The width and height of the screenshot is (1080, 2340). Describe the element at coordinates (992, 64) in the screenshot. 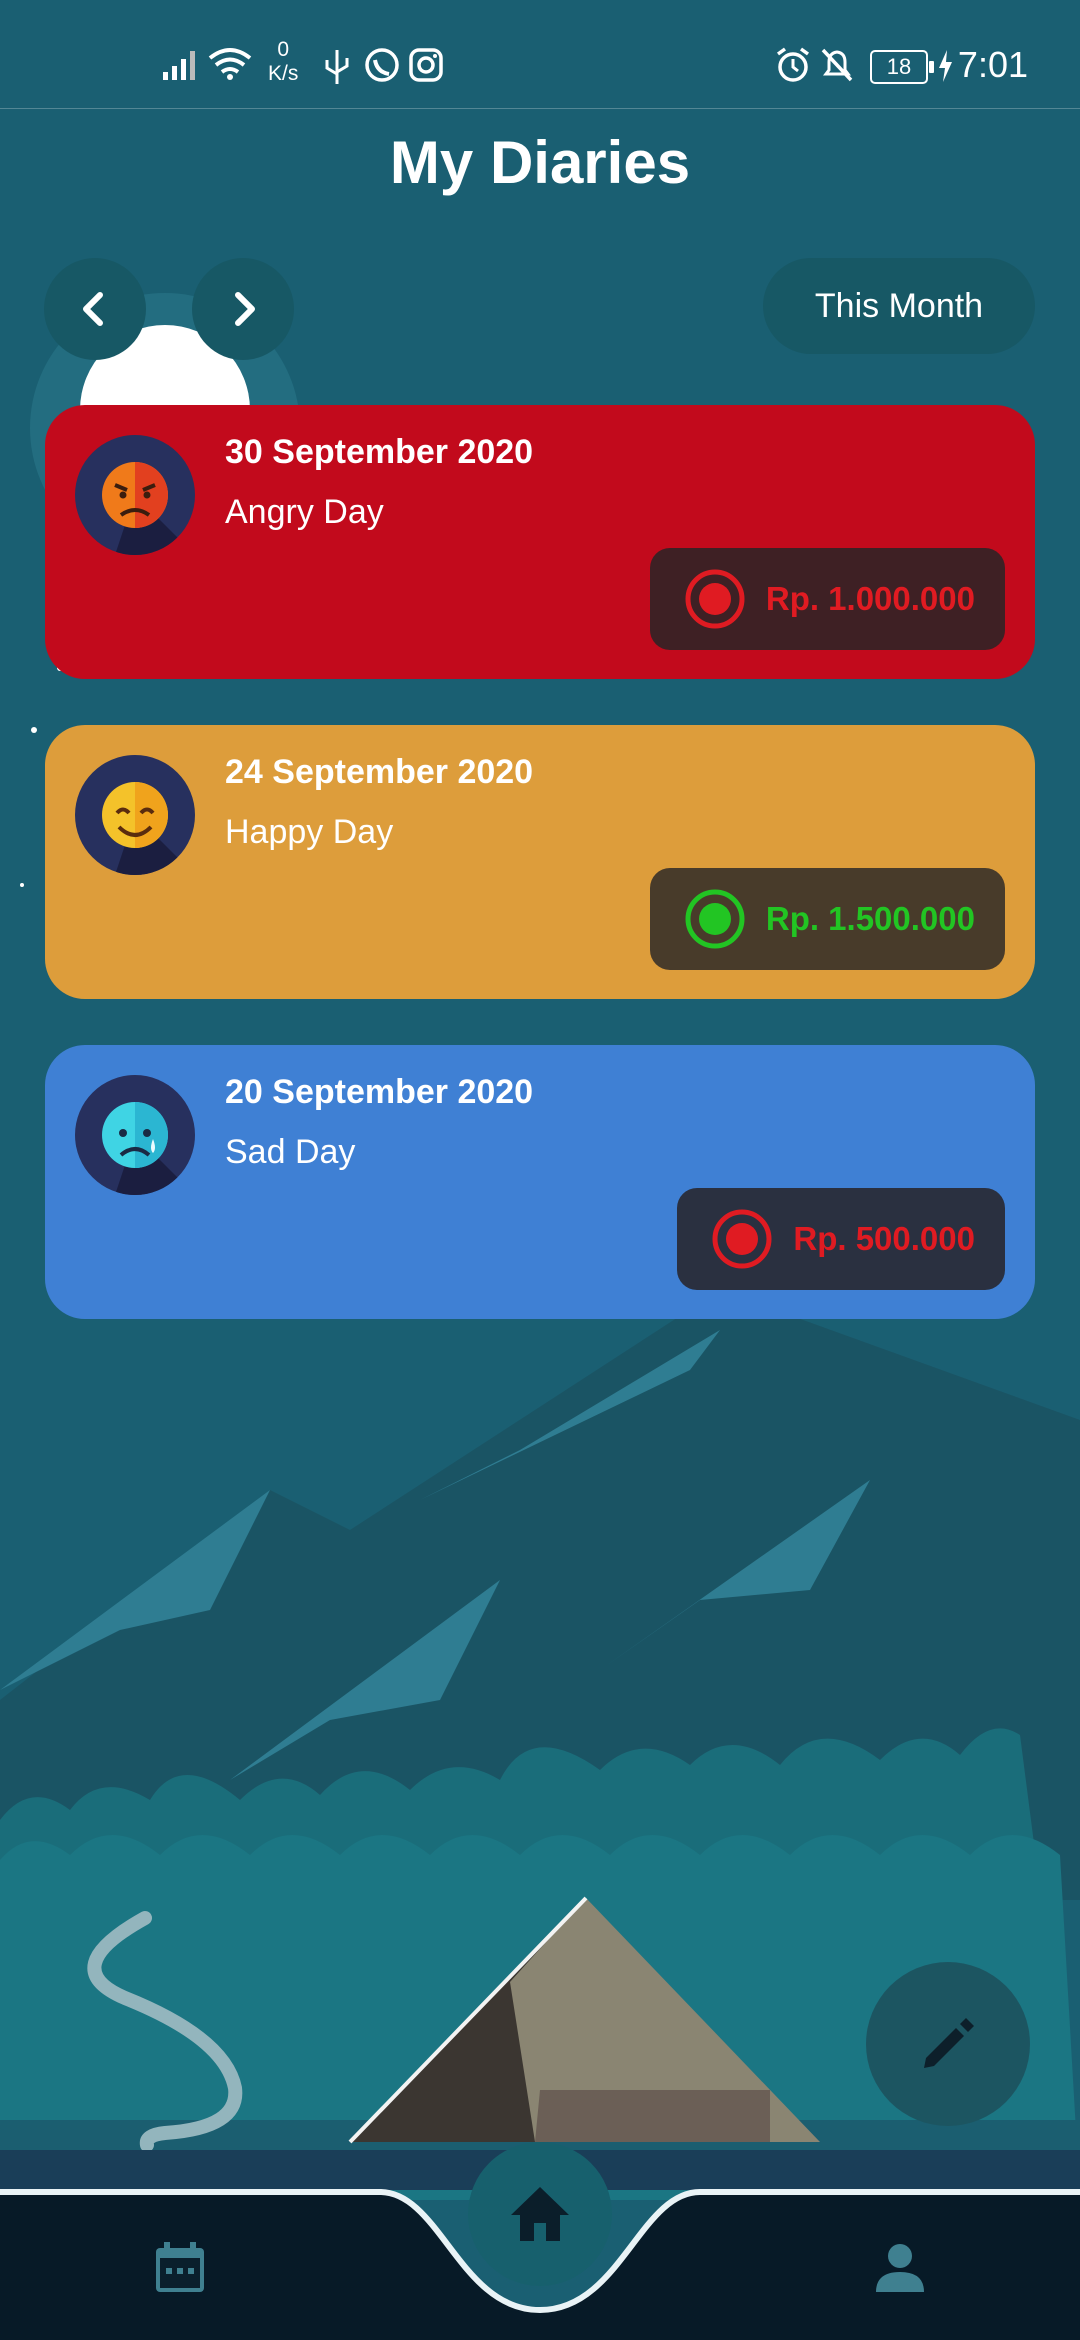

I see `clock: 7:01` at that location.